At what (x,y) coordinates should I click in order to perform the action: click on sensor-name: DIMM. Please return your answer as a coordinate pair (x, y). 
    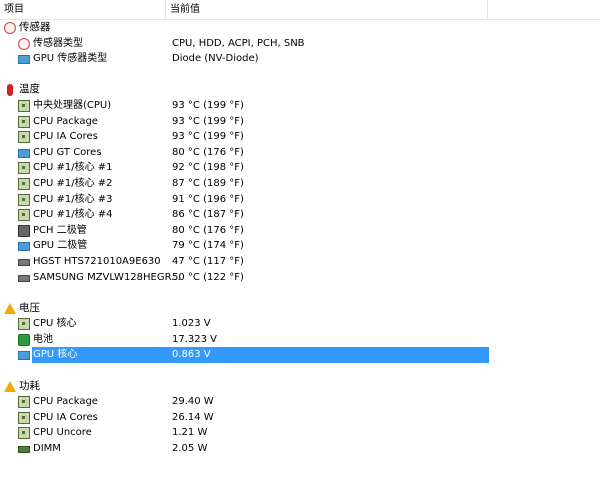
    Looking at the image, I should click on (47, 449).